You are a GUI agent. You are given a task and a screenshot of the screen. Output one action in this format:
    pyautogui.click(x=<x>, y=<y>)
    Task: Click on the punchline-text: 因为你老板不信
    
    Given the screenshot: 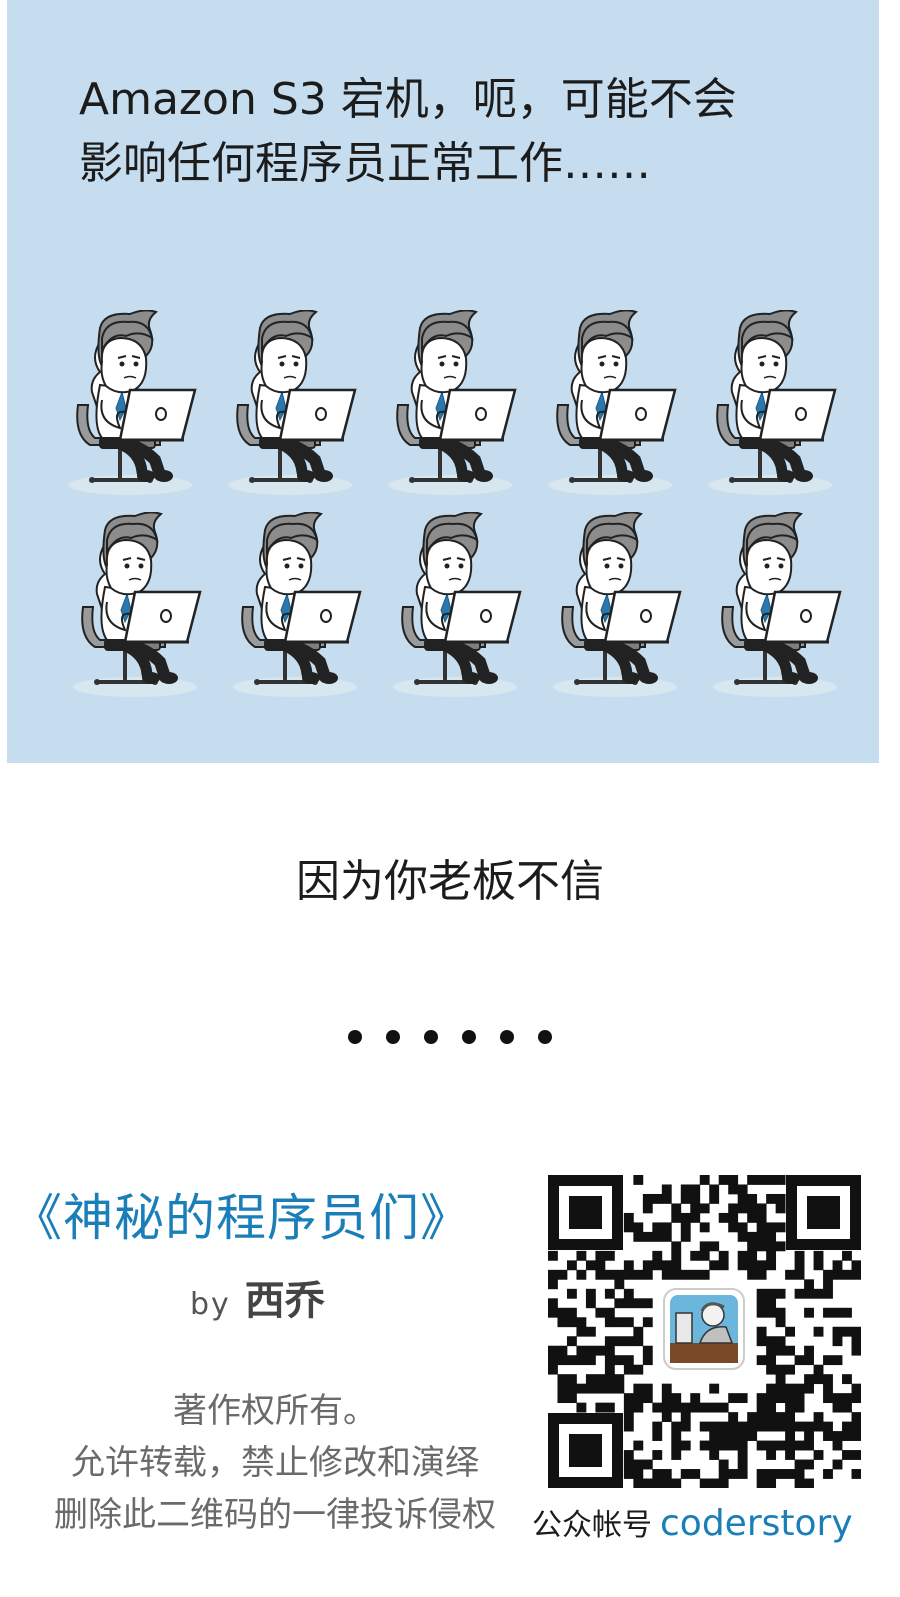 What is the action you would take?
    pyautogui.click(x=450, y=881)
    